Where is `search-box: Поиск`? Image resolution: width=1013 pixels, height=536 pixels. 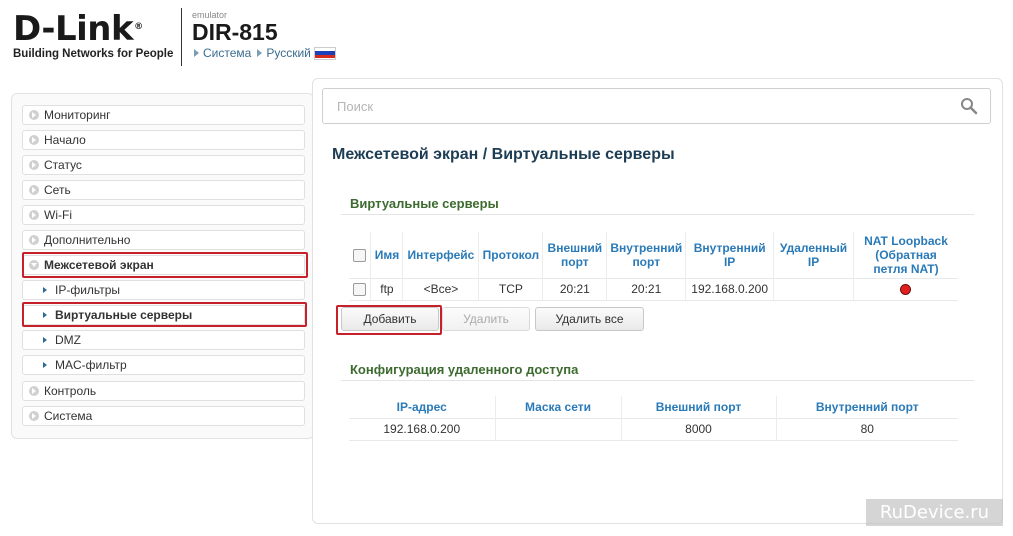 search-box: Поиск is located at coordinates (656, 106).